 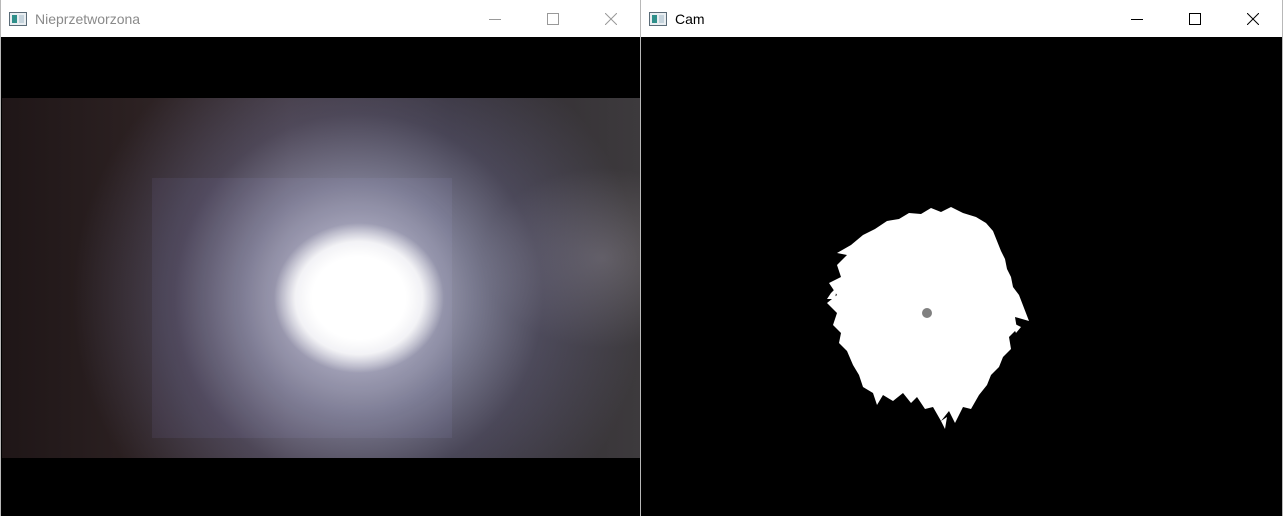 I want to click on titlebar: Nieprzetworzona, so click(x=320, y=18).